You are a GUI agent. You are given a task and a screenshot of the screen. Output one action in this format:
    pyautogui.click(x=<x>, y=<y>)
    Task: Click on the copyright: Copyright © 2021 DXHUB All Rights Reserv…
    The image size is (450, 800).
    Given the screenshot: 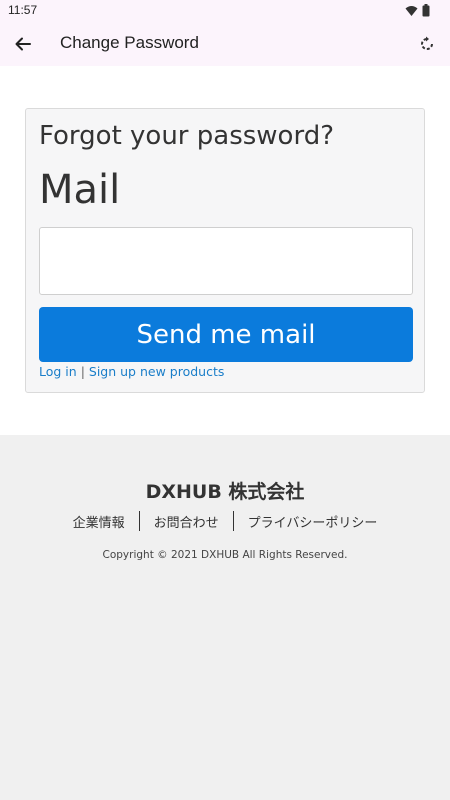 What is the action you would take?
    pyautogui.click(x=225, y=555)
    